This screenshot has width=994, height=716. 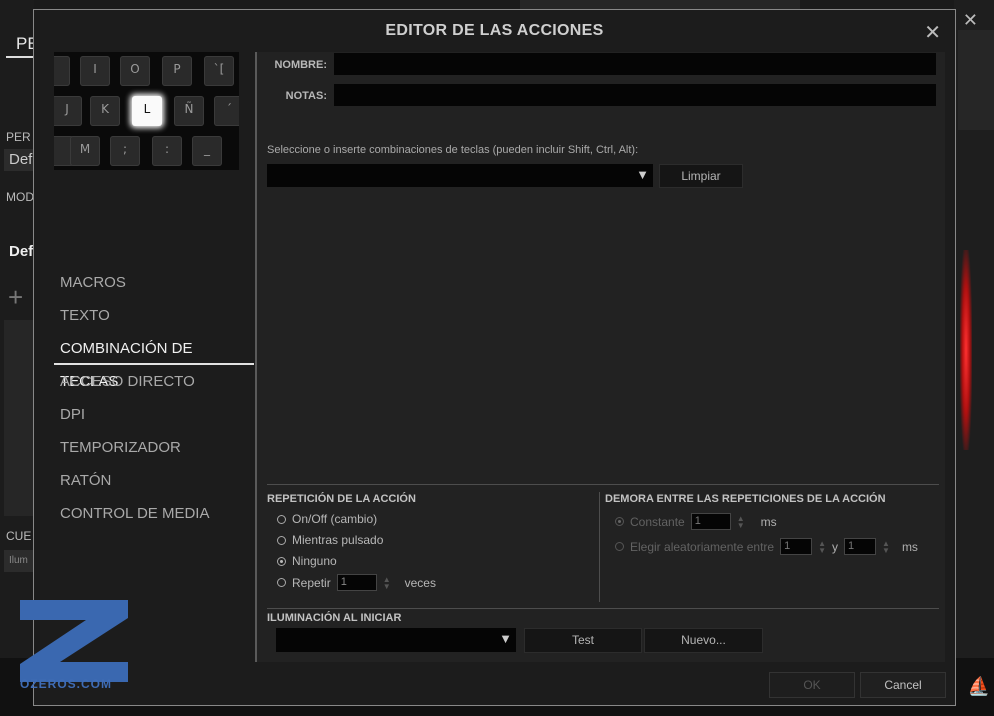 What do you see at coordinates (796, 546) in the screenshot?
I see `delay-random-min-input: 1` at bounding box center [796, 546].